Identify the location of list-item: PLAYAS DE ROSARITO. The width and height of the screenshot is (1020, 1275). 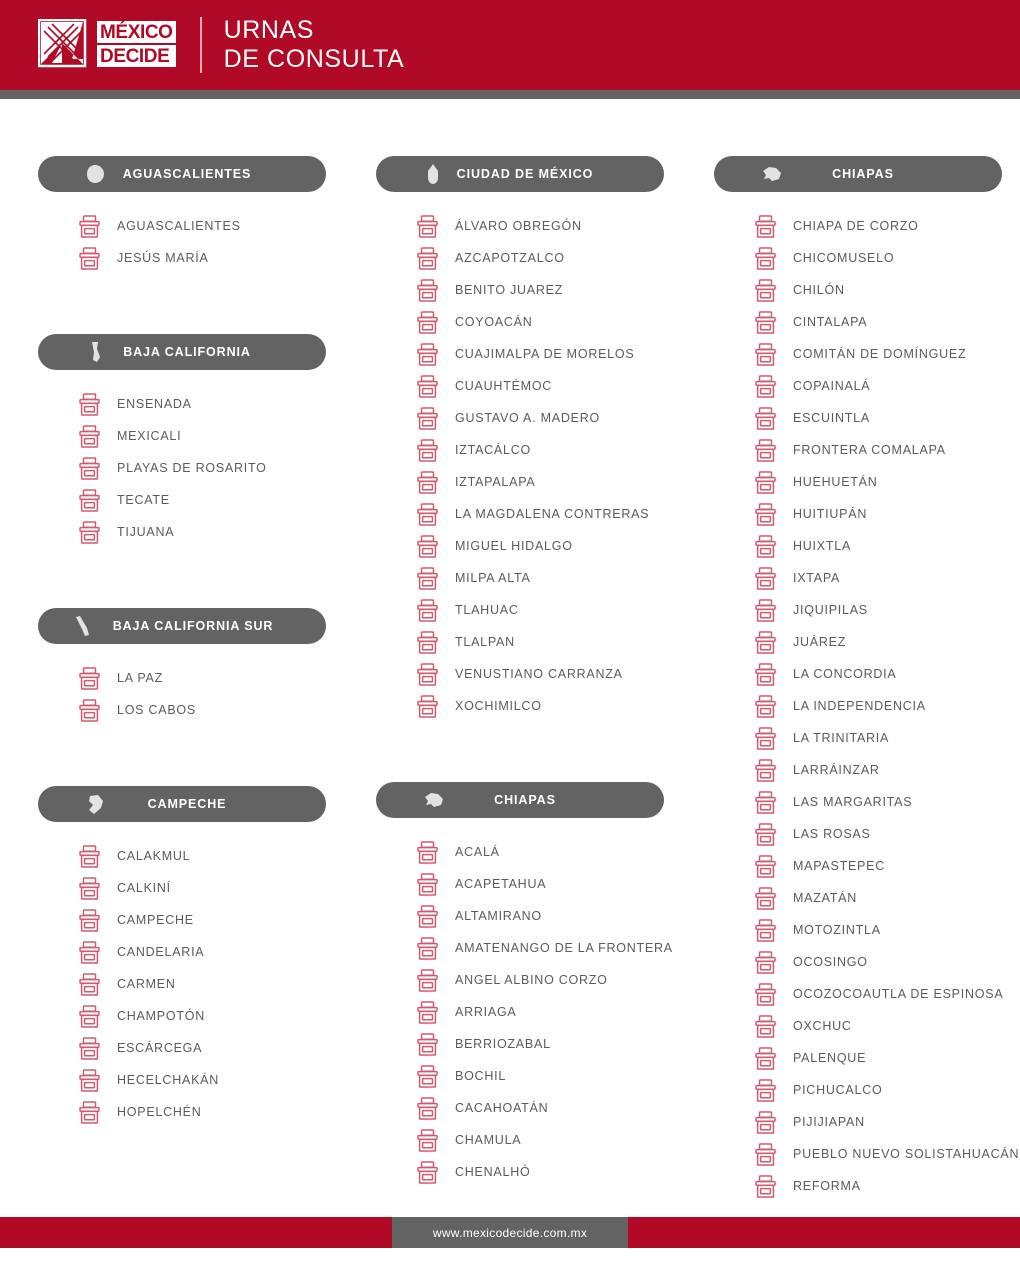
(214, 468).